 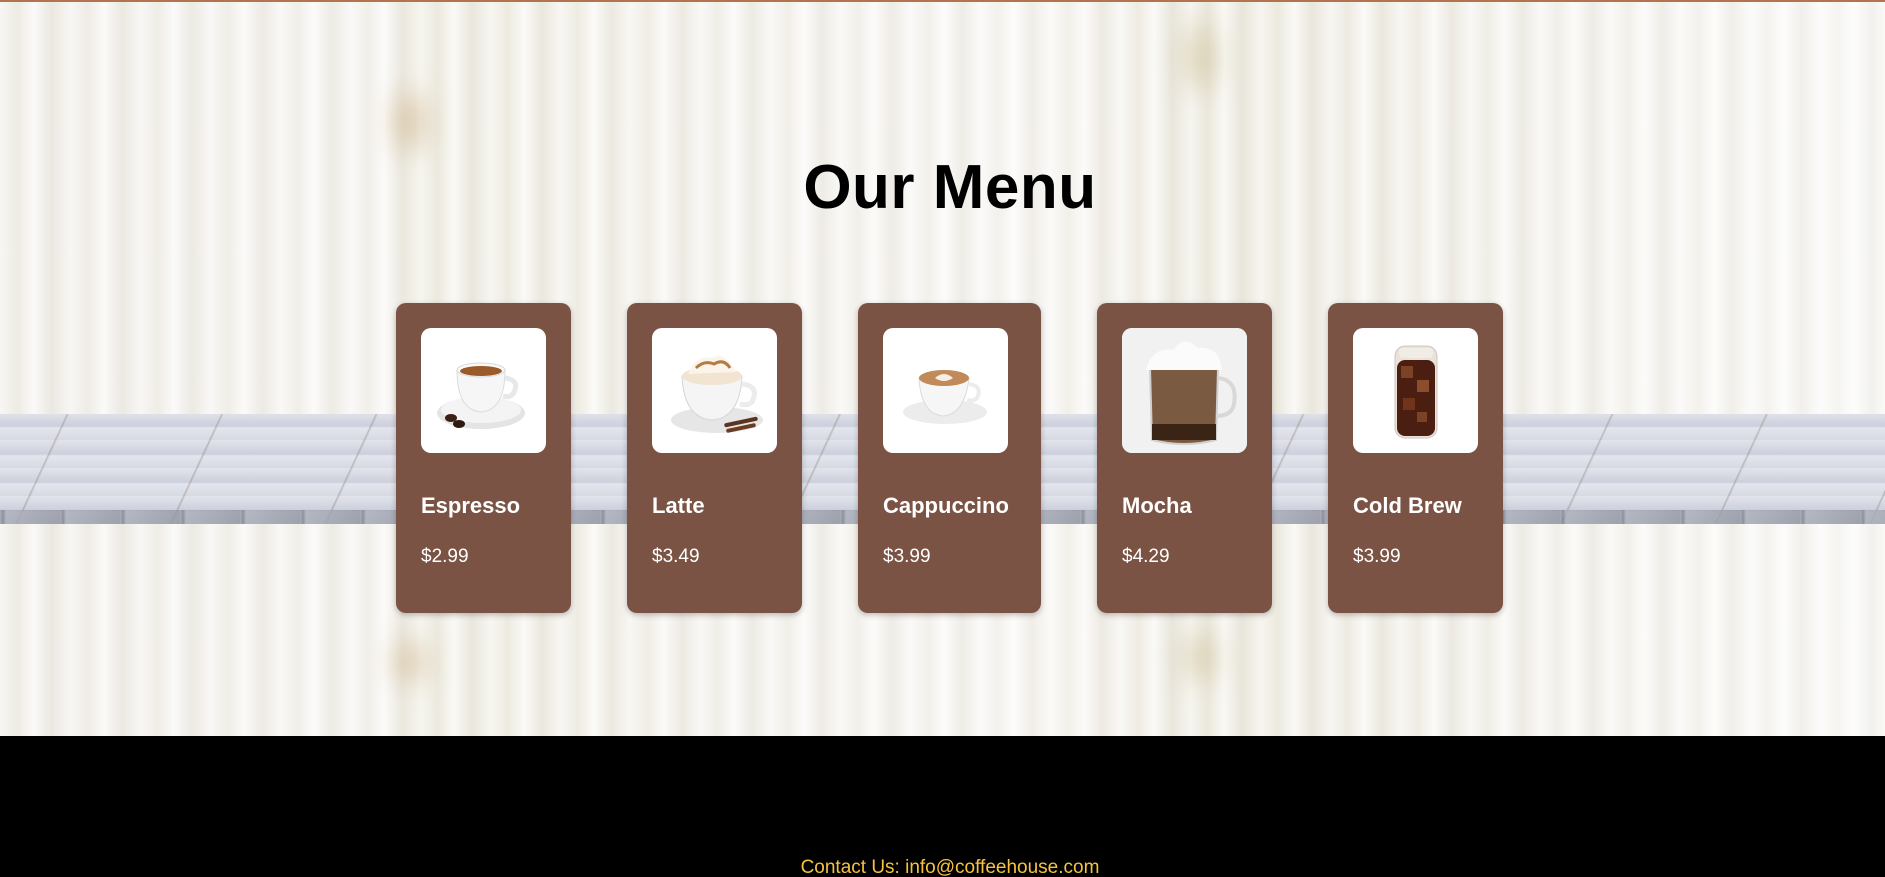 What do you see at coordinates (678, 505) in the screenshot?
I see `menu-item-name: Latte` at bounding box center [678, 505].